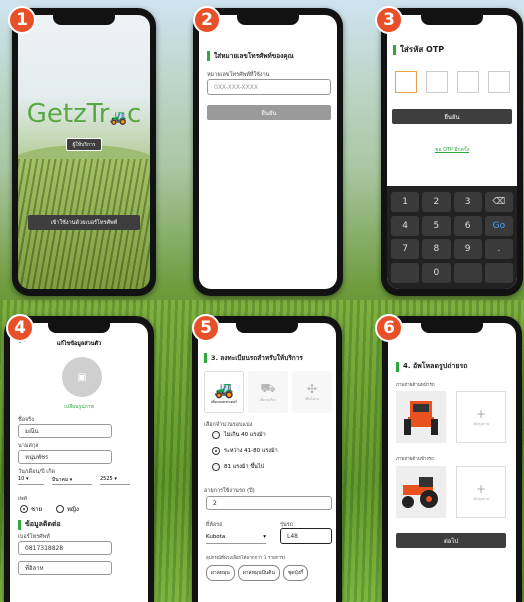 This screenshot has width=524, height=602. Describe the element at coordinates (84, 144) in the screenshot. I see `provider-button: ผู้ให้บริการ` at that location.